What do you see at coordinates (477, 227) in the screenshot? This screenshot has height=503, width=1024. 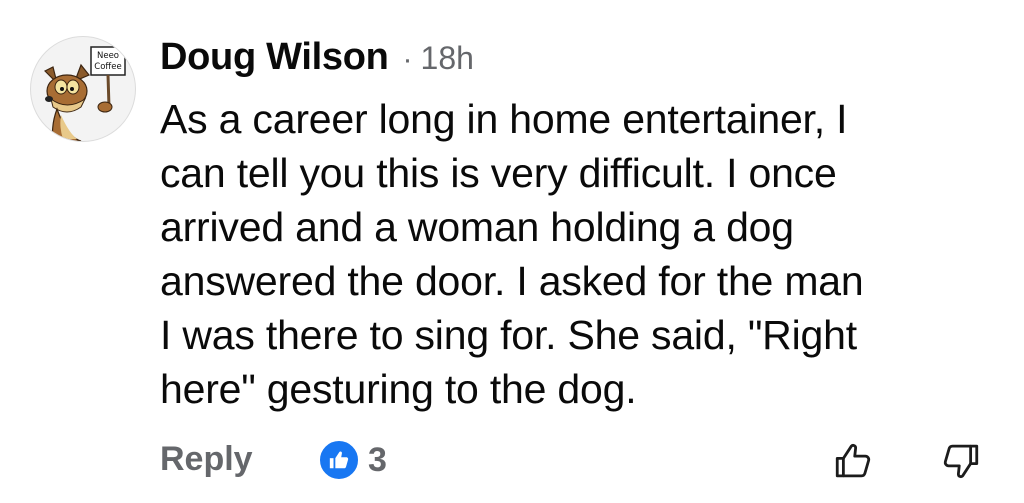 I see `comment-line: arrived and a woman holding a dog` at bounding box center [477, 227].